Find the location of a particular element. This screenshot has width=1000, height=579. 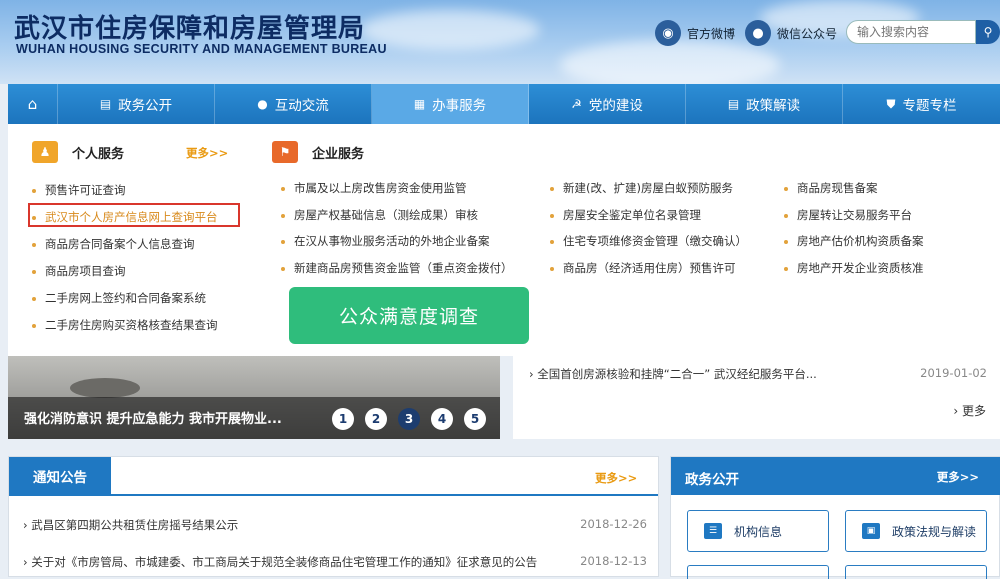

nav-home: ⌂ is located at coordinates (33, 104).